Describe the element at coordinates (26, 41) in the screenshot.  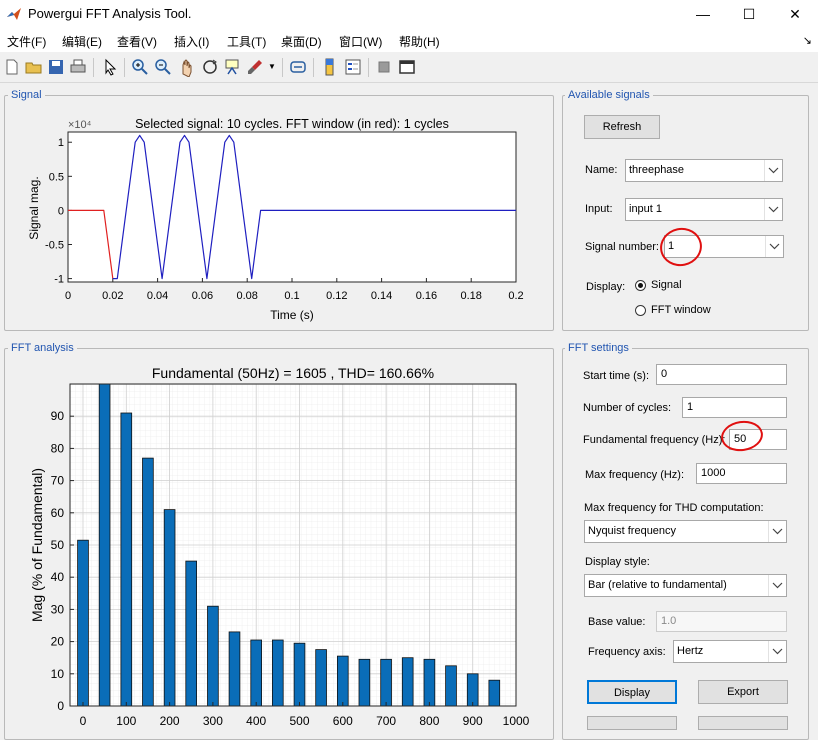
I see `menu-file: 文件(F)` at that location.